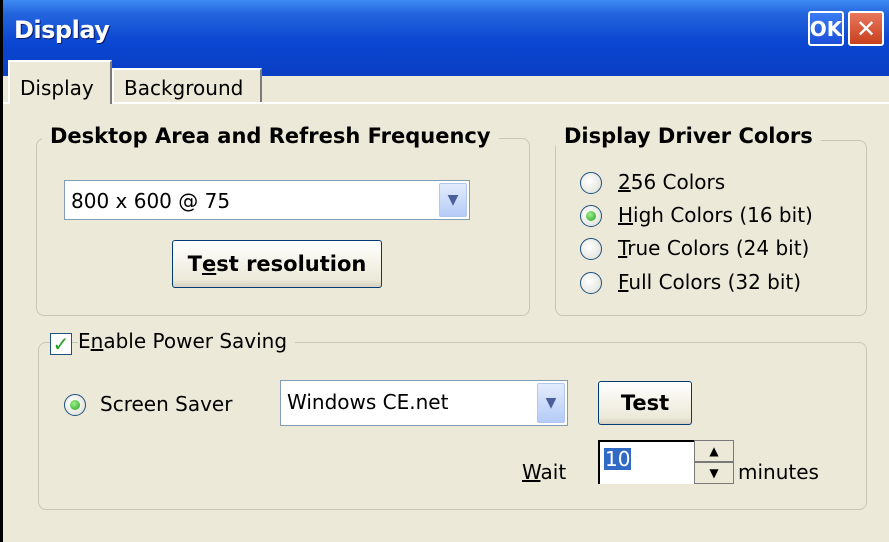  Describe the element at coordinates (62, 30) in the screenshot. I see `window-title: Display` at that location.